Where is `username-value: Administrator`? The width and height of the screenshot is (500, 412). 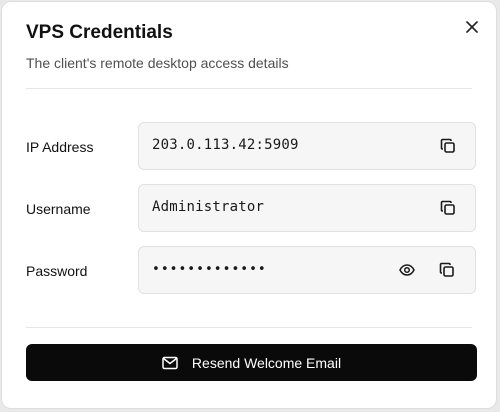
username-value: Administrator is located at coordinates (208, 207).